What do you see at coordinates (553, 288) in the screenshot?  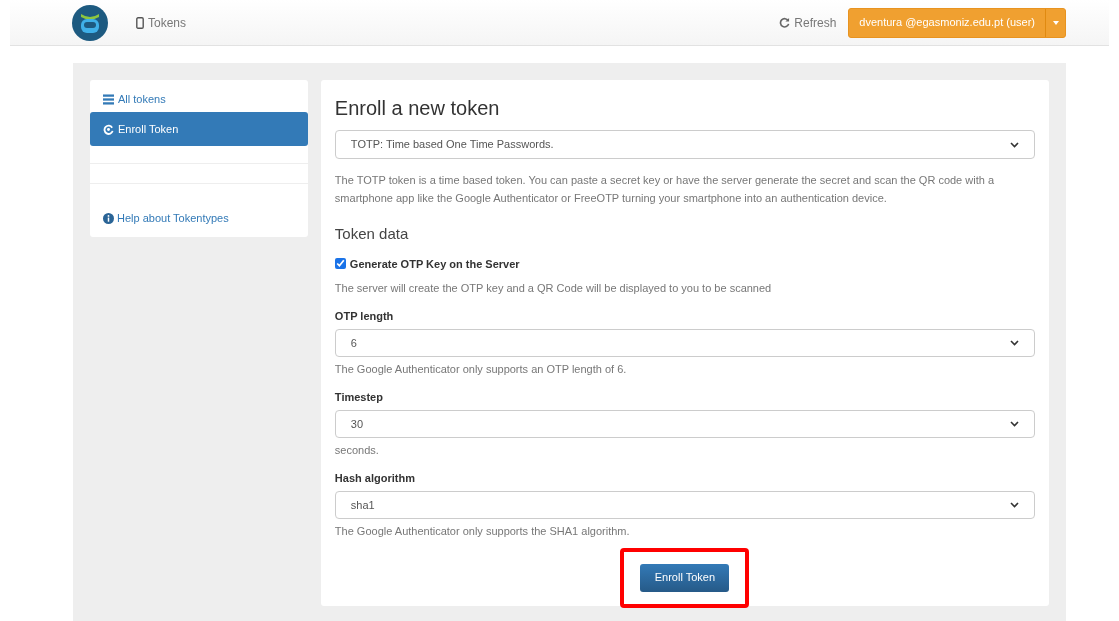 I see `help-text: The server will create the OTP key and a QR Code will be displayed to you to be scanned` at bounding box center [553, 288].